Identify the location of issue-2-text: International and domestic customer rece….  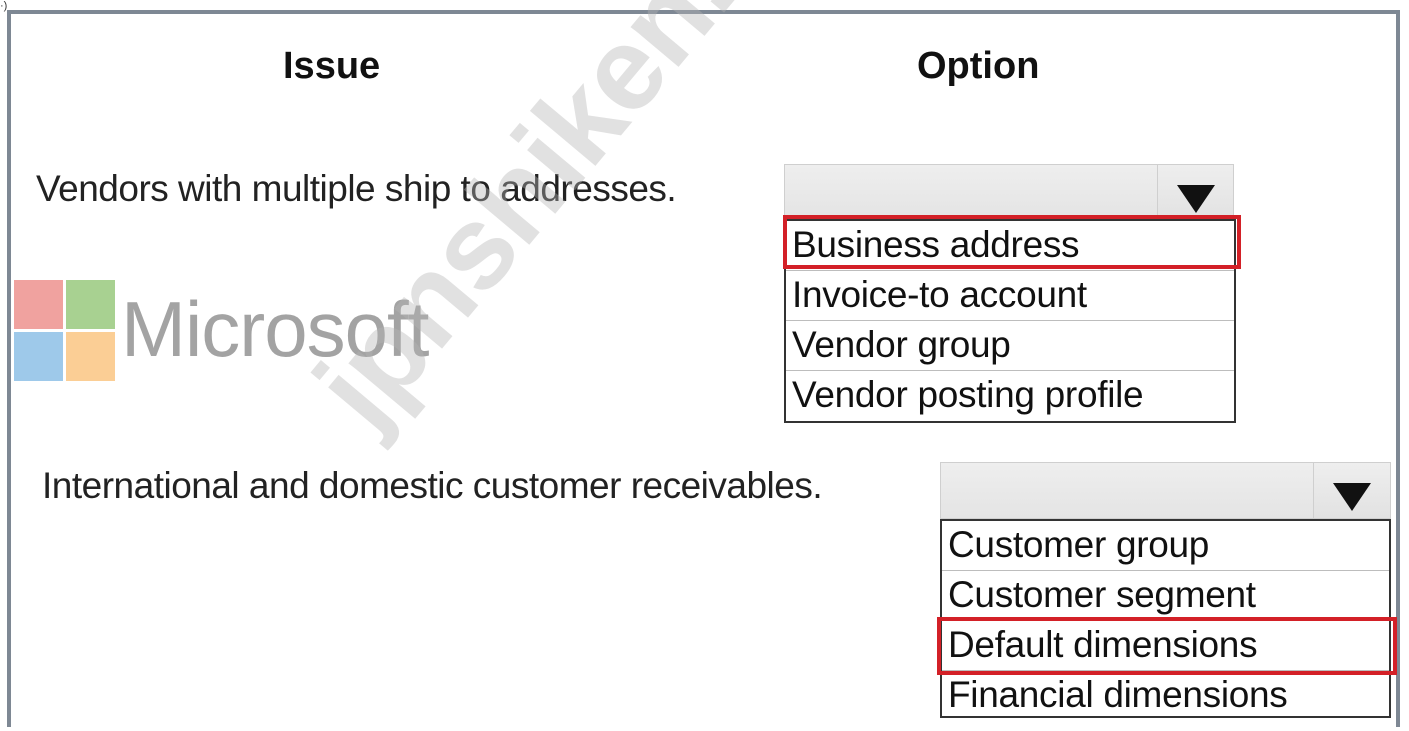
(432, 485).